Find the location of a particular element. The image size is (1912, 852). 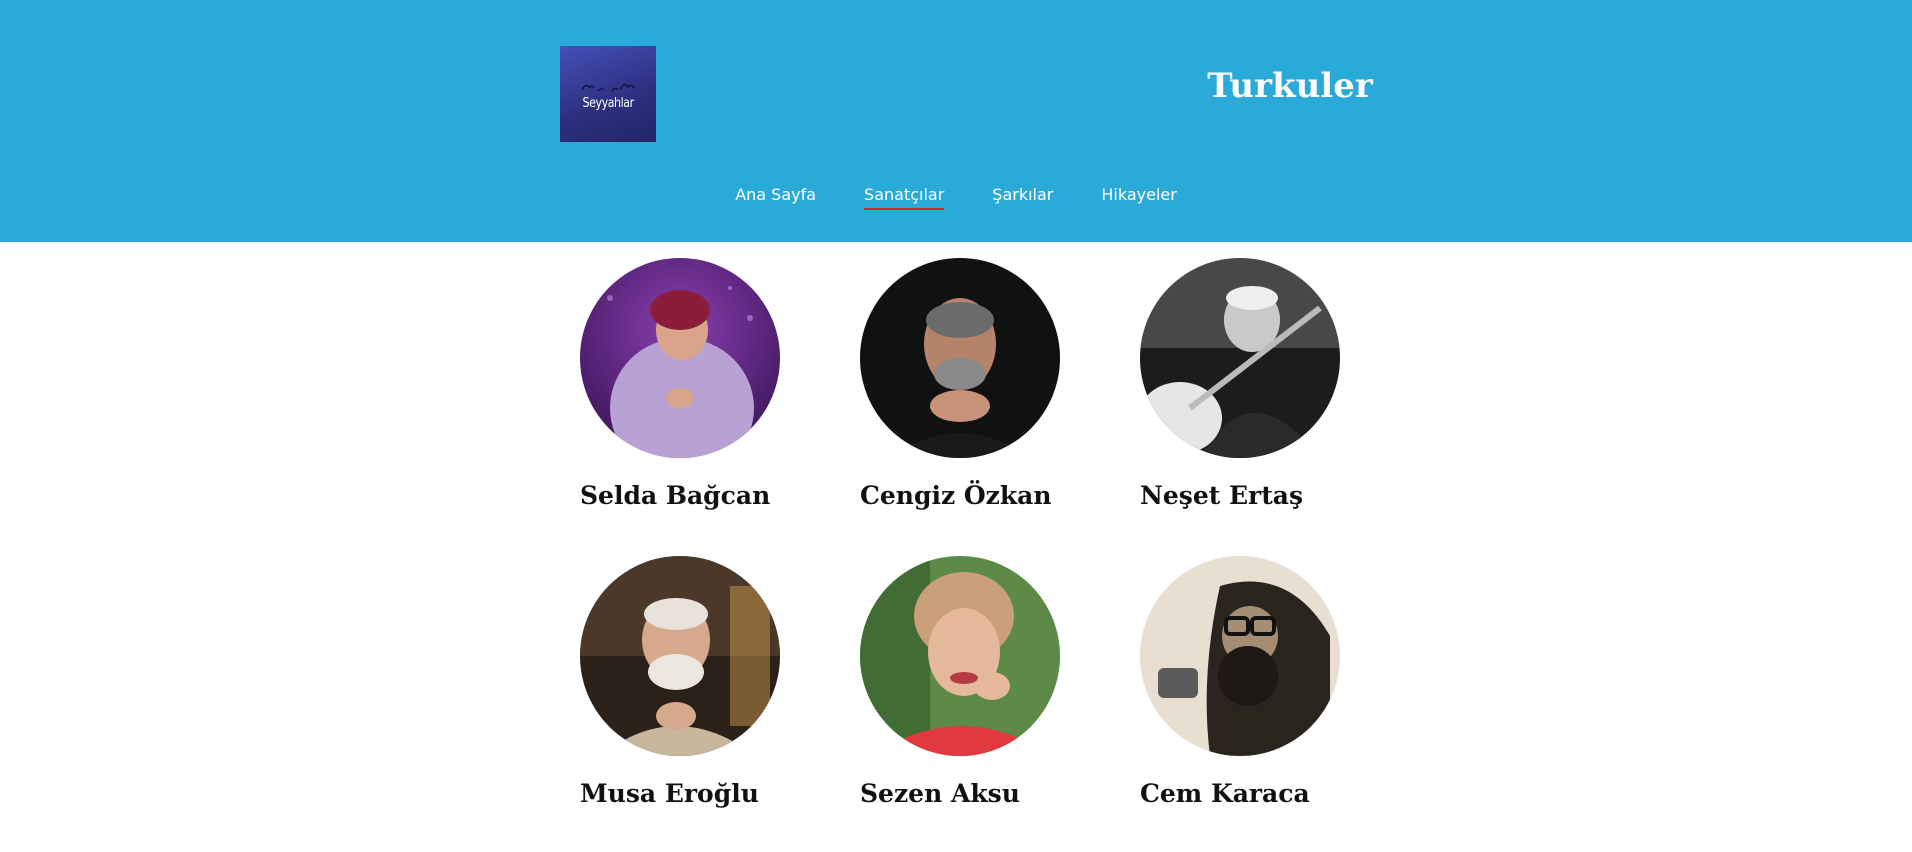

artist-card: Neşet Ertaş is located at coordinates (1240, 385).